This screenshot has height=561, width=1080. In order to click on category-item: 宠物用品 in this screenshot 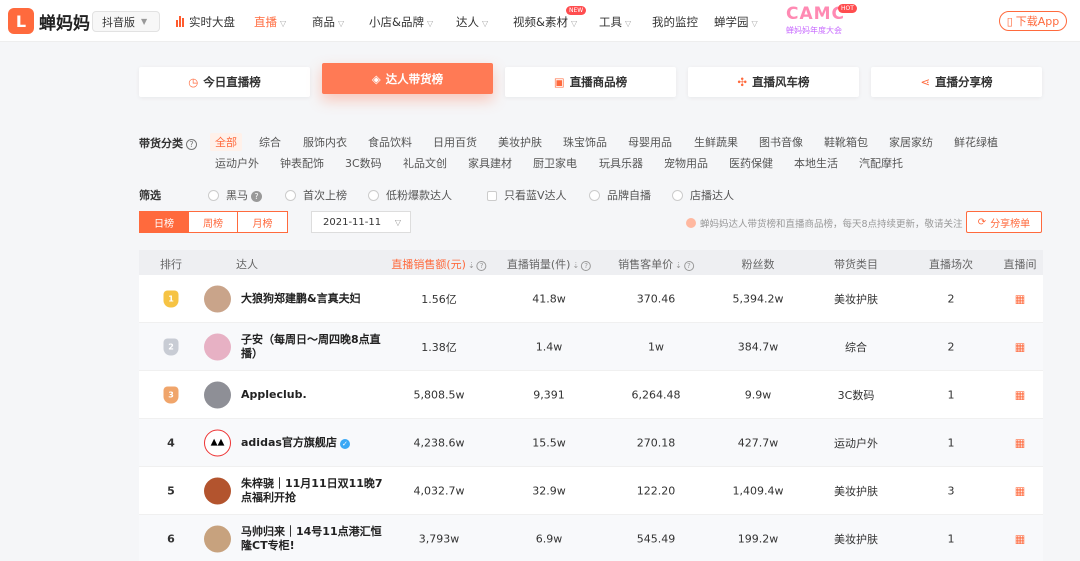, I will do `click(686, 163)`.